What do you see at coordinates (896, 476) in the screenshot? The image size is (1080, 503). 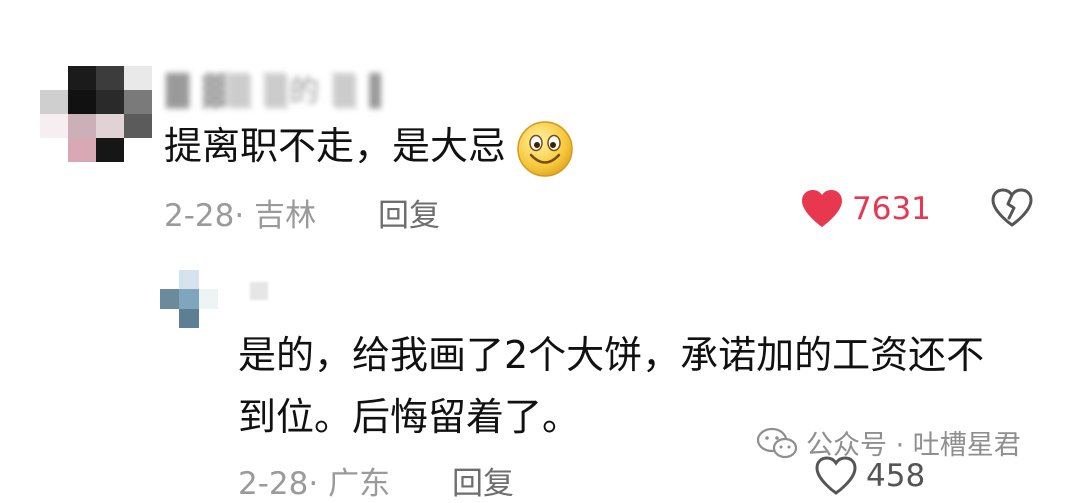 I see `reply-like-count: 458` at bounding box center [896, 476].